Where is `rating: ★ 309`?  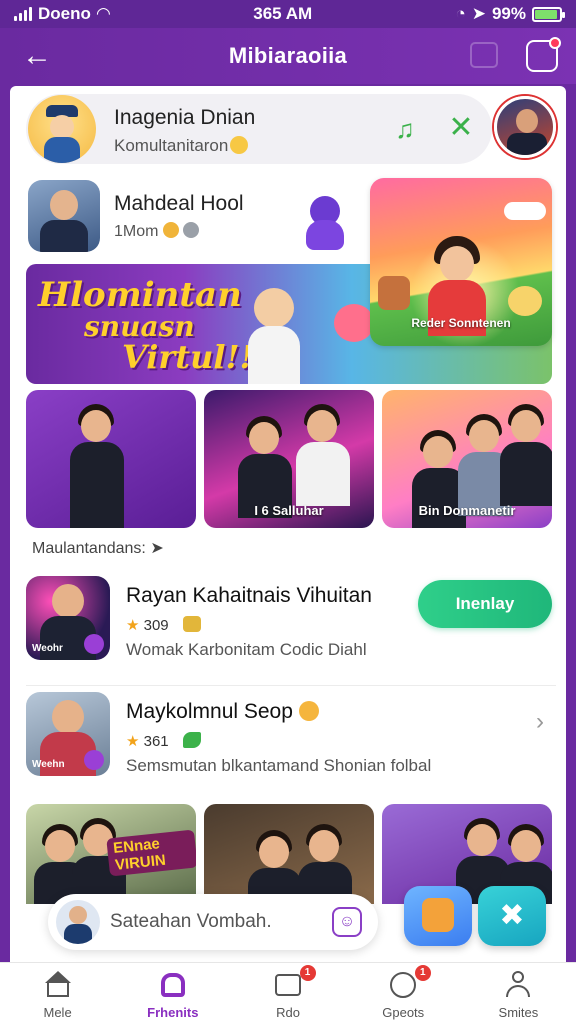
rating: ★ 309 is located at coordinates (163, 625).